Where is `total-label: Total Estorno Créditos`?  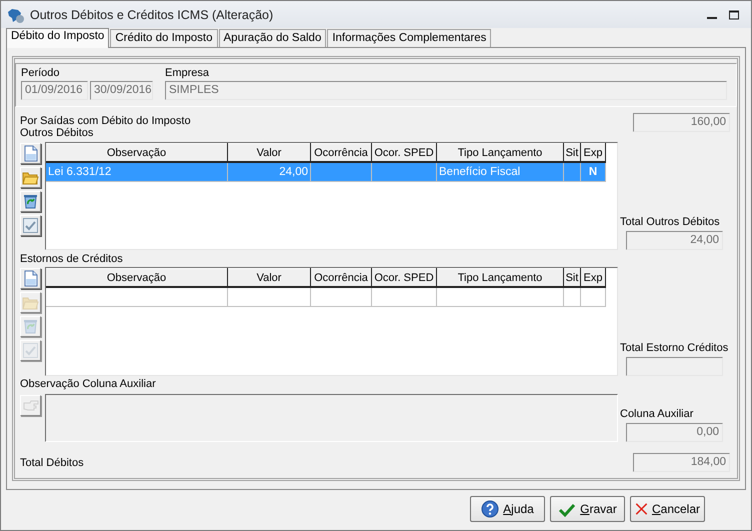
total-label: Total Estorno Créditos is located at coordinates (674, 348).